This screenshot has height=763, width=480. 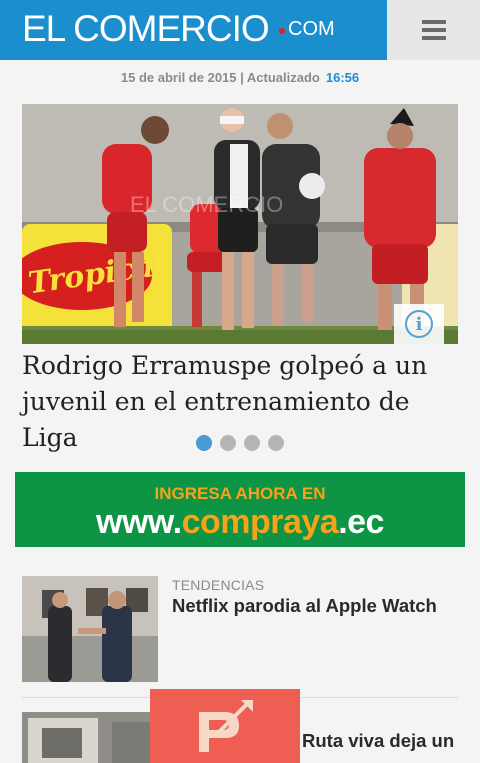 What do you see at coordinates (218, 585) in the screenshot?
I see `news-category: TENDENCIAS` at bounding box center [218, 585].